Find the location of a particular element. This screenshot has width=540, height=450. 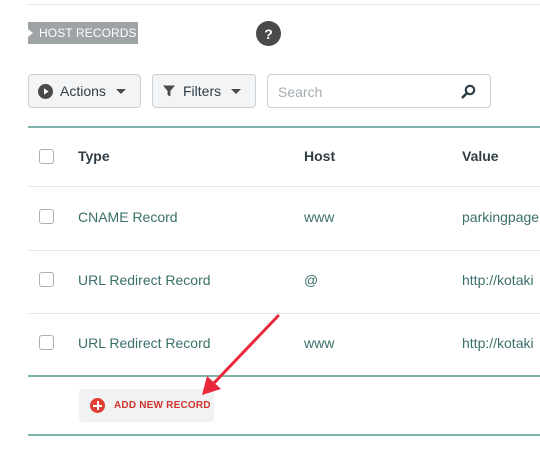

actions-label: Actions is located at coordinates (83, 91).